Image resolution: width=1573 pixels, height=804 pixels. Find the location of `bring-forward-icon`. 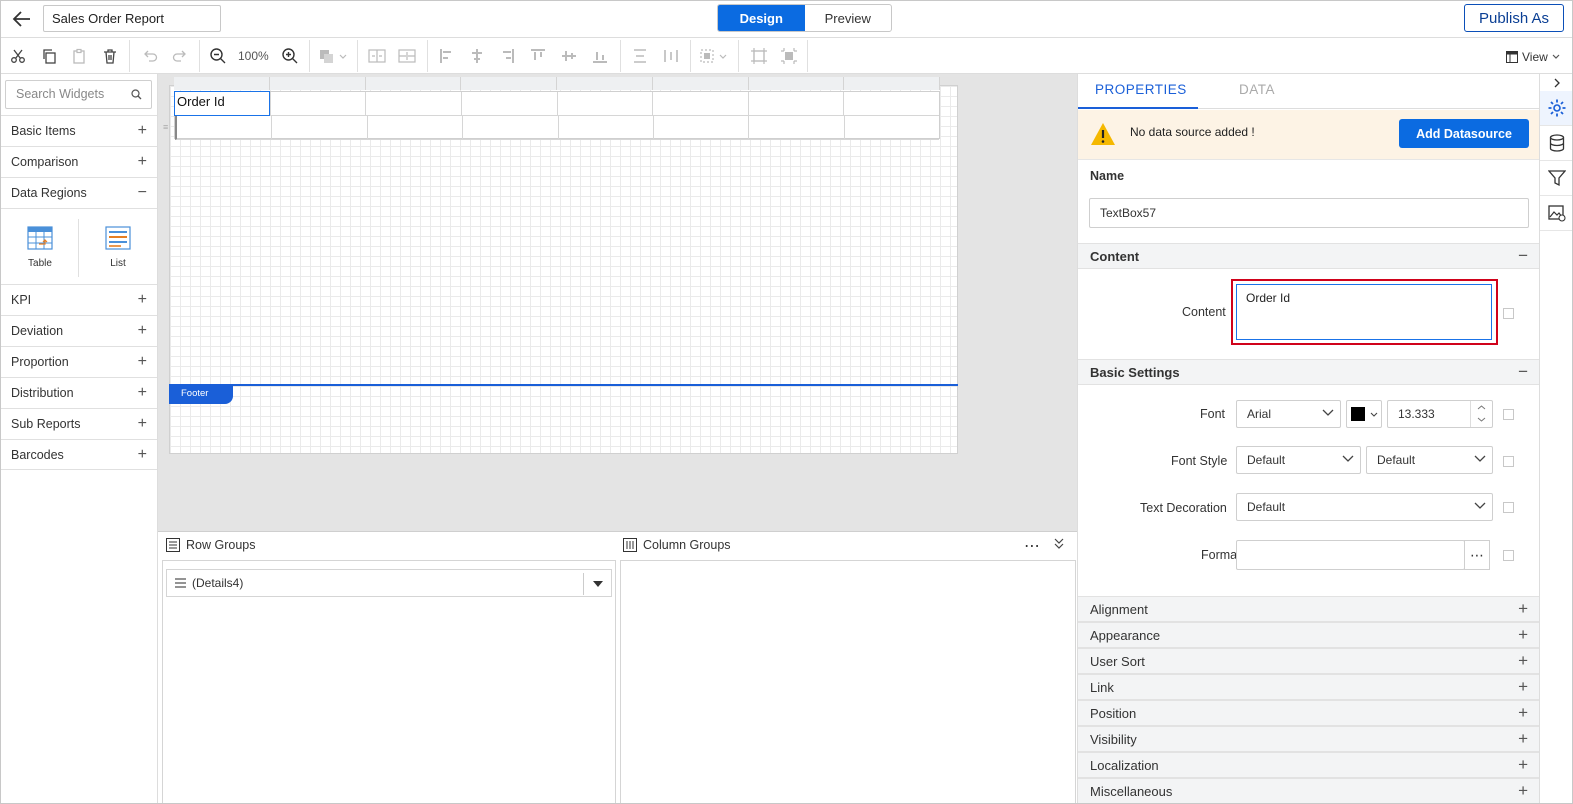

bring-forward-icon is located at coordinates (759, 56).